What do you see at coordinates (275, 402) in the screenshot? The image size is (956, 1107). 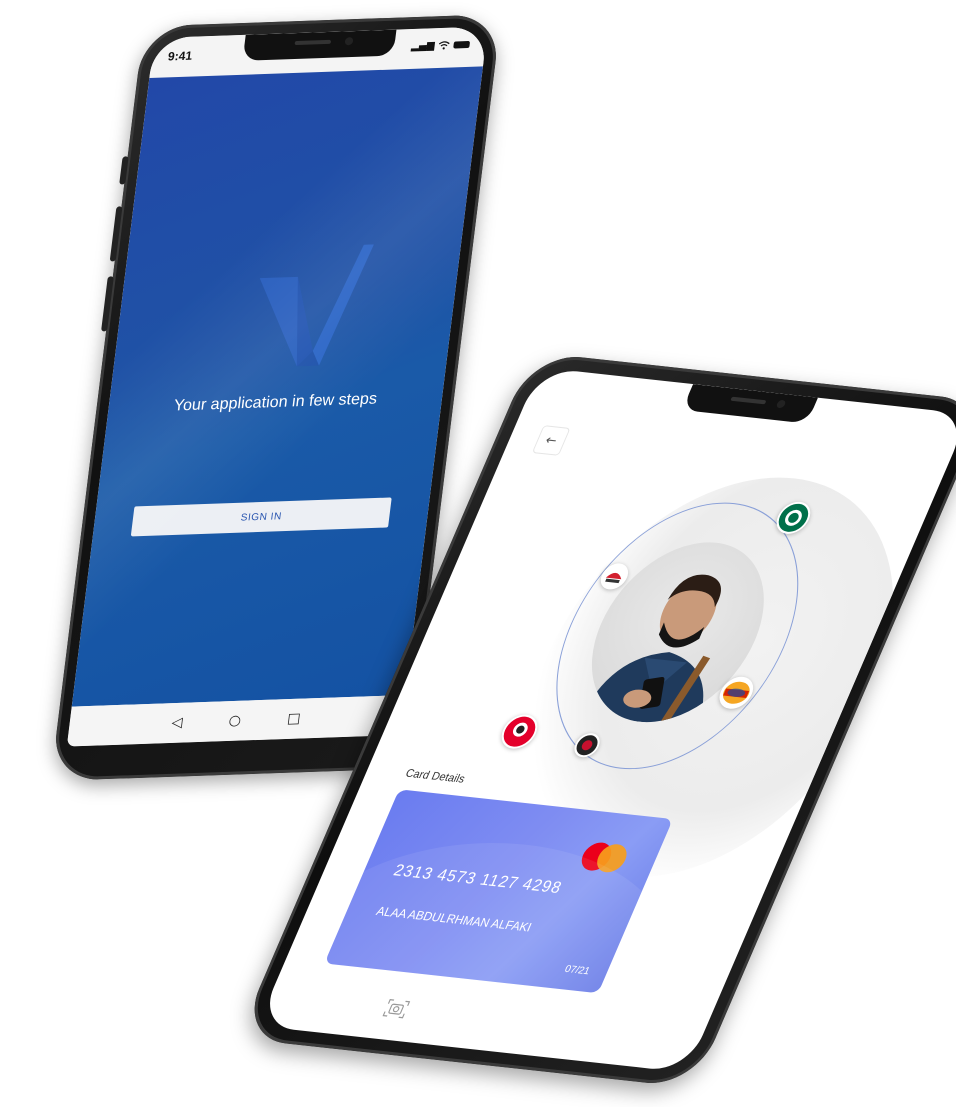 I see `tagline: Your application in few steps` at bounding box center [275, 402].